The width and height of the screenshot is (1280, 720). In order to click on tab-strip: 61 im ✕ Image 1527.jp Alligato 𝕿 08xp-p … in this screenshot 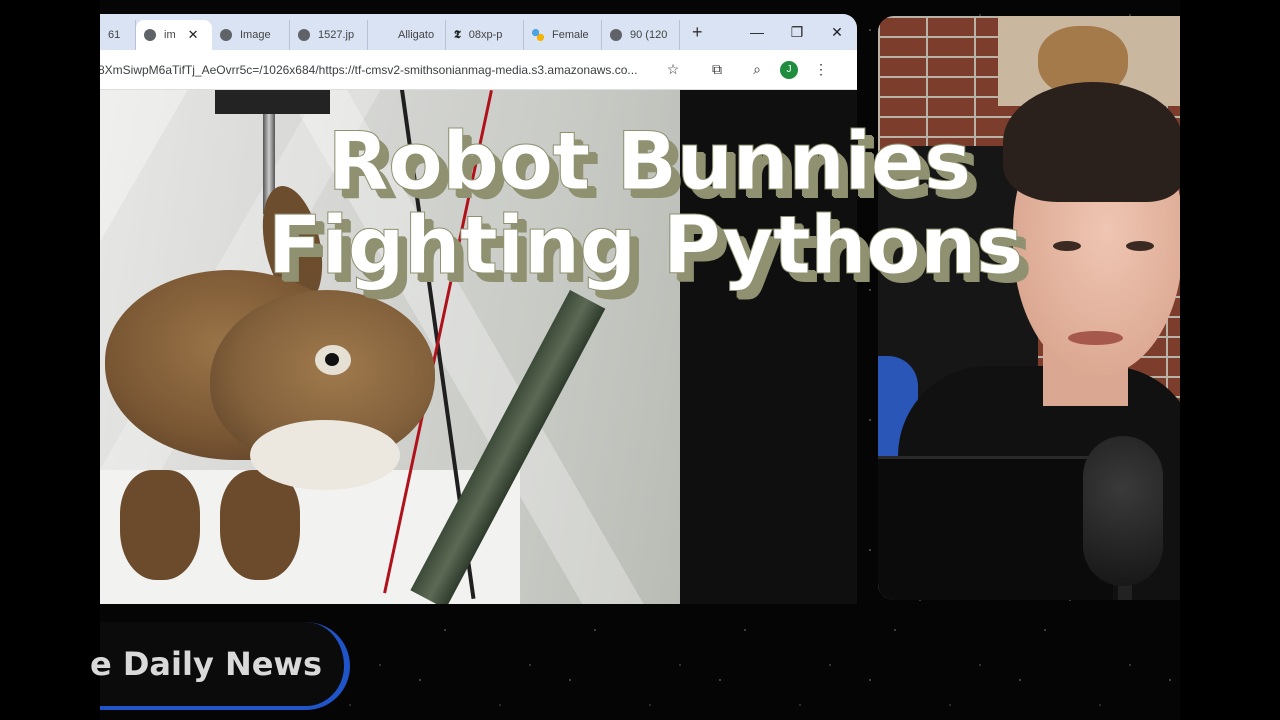, I will do `click(478, 32)`.